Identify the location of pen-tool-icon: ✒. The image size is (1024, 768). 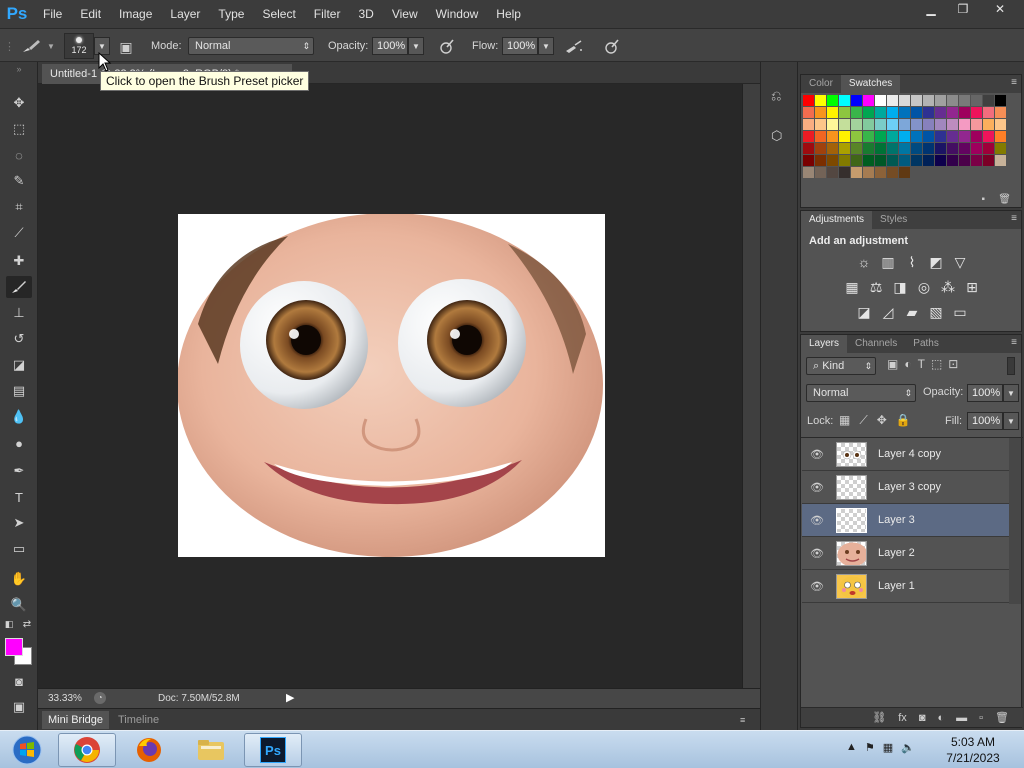
(19, 471).